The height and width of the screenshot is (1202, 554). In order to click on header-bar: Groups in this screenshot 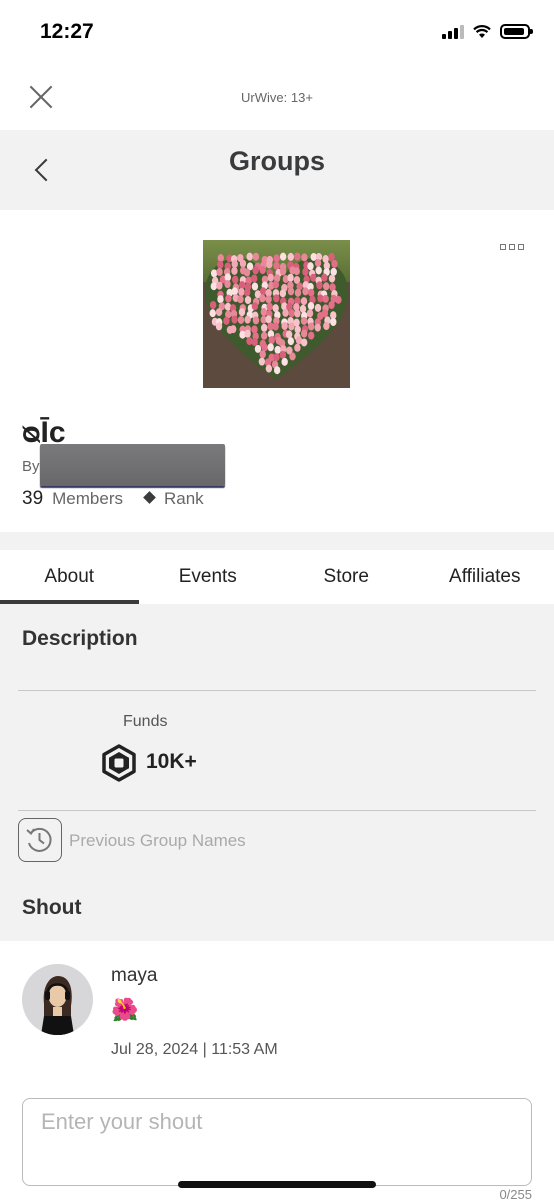, I will do `click(277, 170)`.